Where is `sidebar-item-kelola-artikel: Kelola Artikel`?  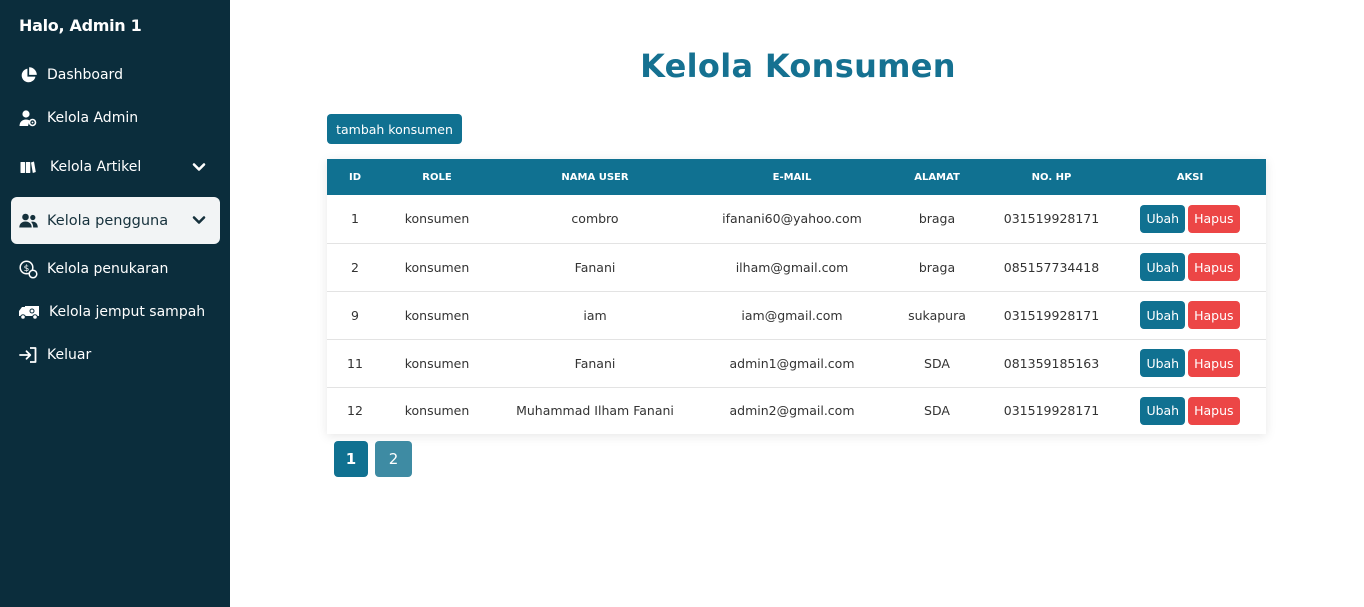
sidebar-item-kelola-artikel: Kelola Artikel is located at coordinates (115, 167).